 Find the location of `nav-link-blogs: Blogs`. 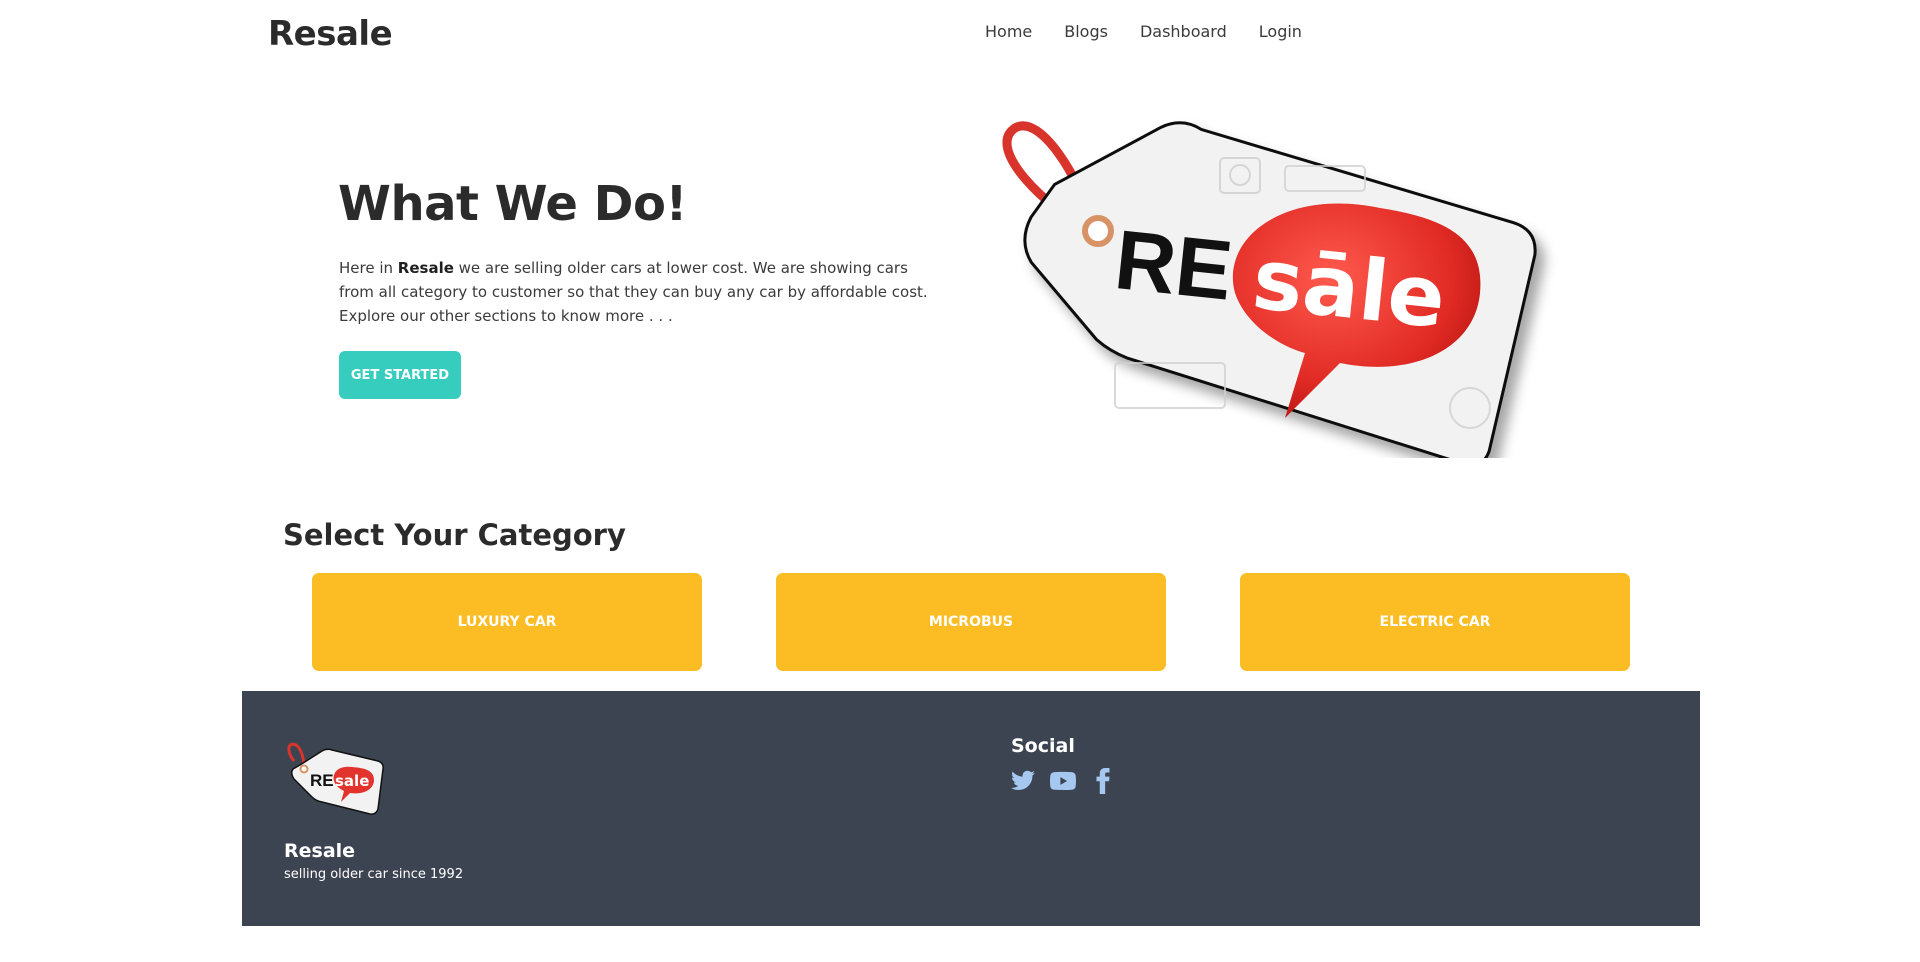

nav-link-blogs: Blogs is located at coordinates (1086, 31).